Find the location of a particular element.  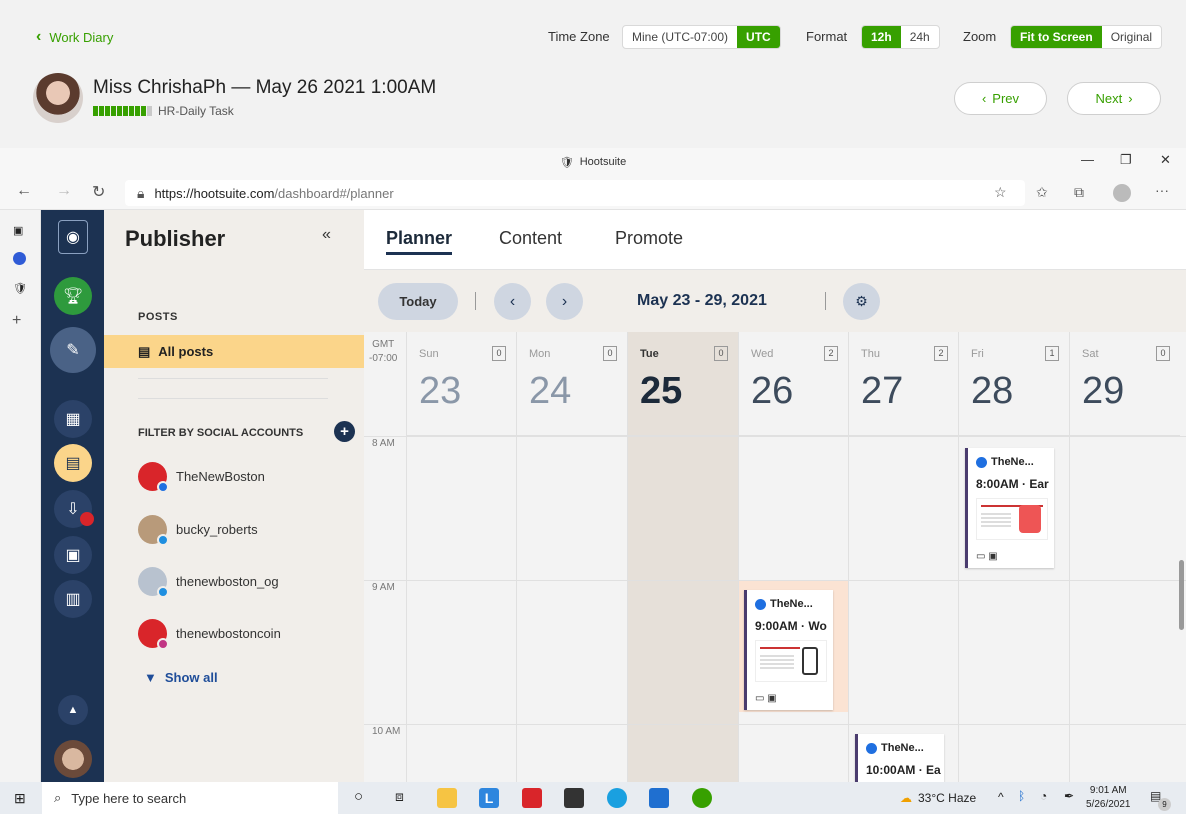

post-card: TheNe... 9:00AM · Wo ▭ ▣ is located at coordinates (788, 650).